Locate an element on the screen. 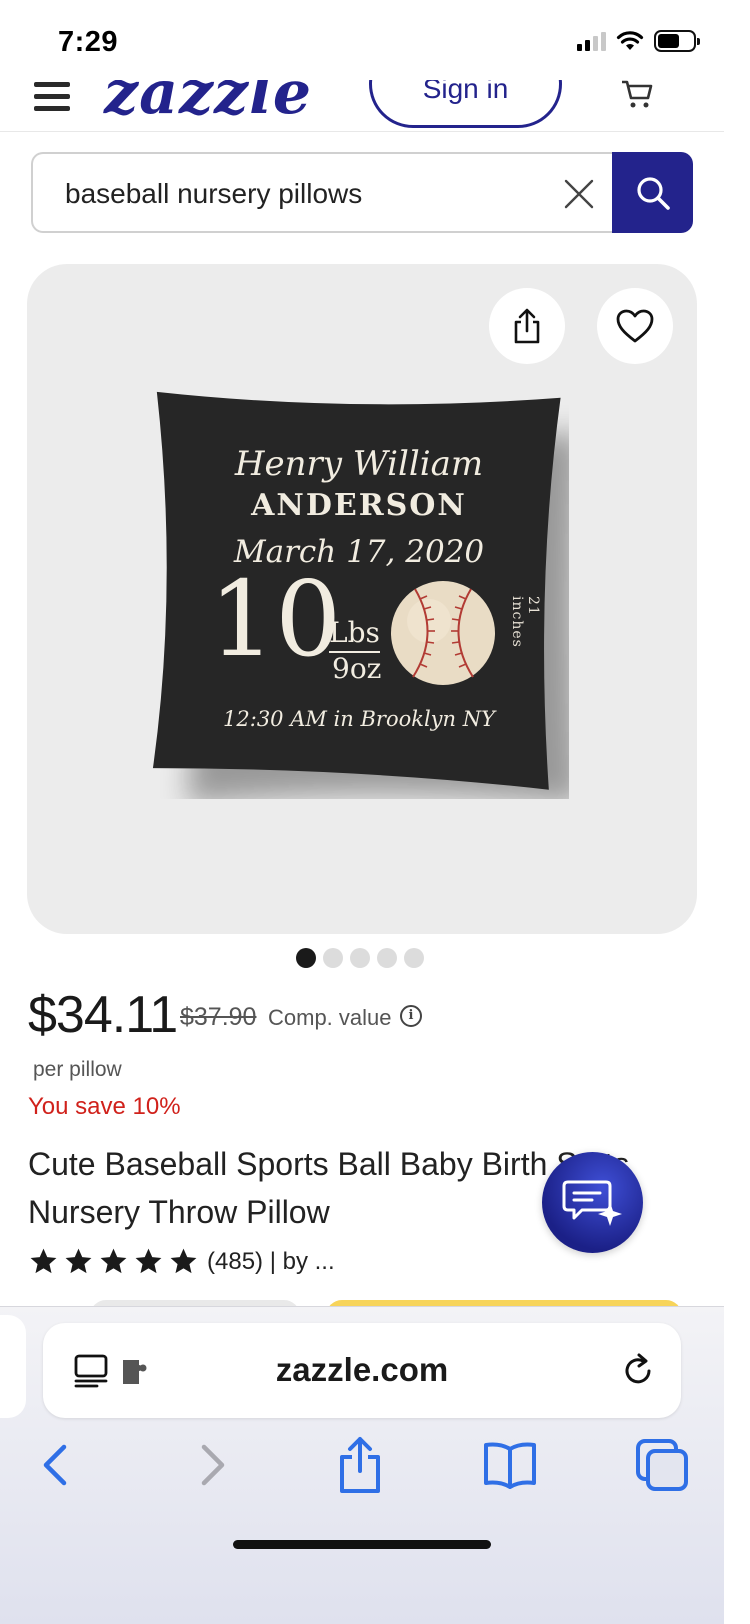  bookmarks-icon is located at coordinates (510, 1465).